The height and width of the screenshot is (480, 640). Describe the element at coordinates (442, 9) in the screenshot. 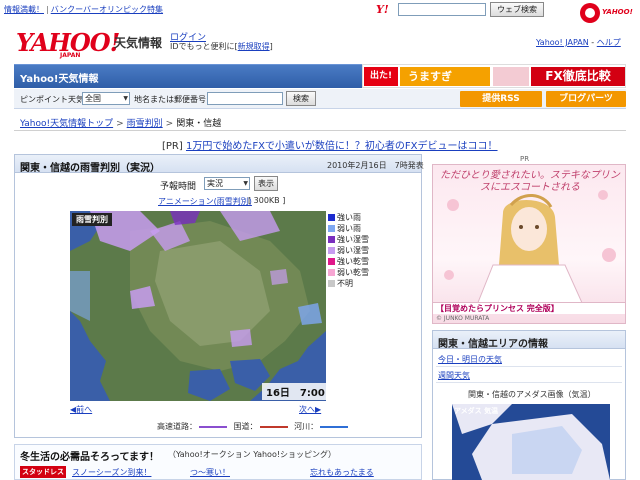

I see `web-search-input` at that location.